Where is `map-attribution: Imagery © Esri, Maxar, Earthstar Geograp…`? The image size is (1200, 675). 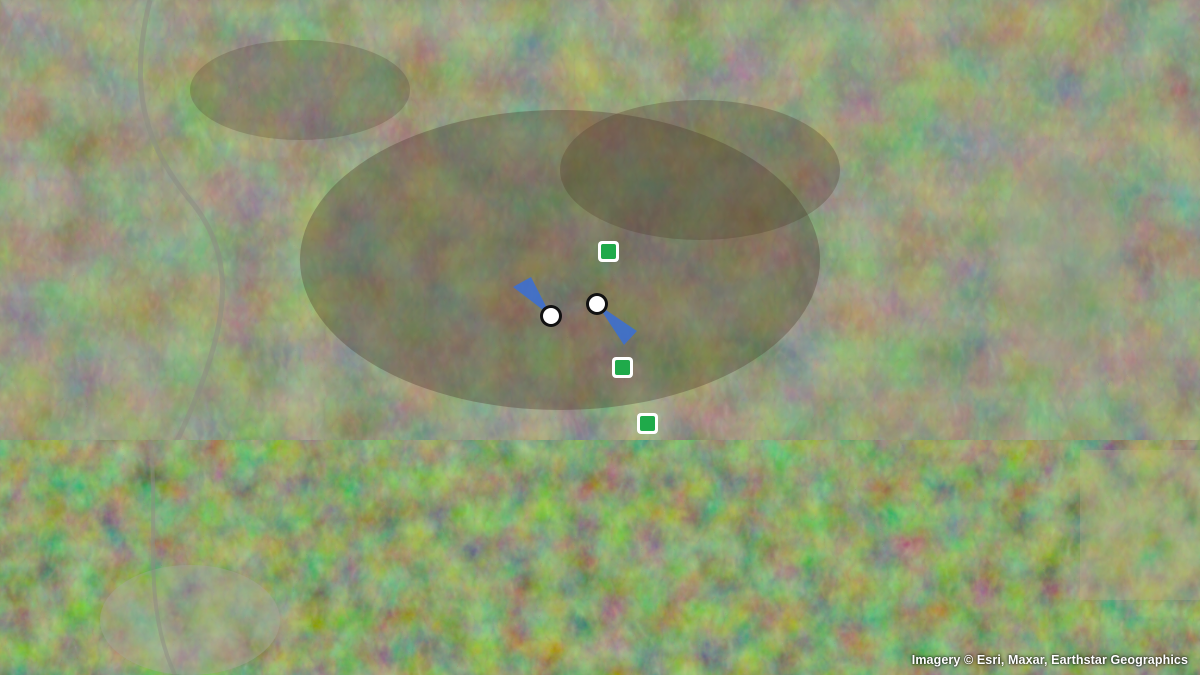
map-attribution: Imagery © Esri, Maxar, Earthstar Geograp… is located at coordinates (1049, 660).